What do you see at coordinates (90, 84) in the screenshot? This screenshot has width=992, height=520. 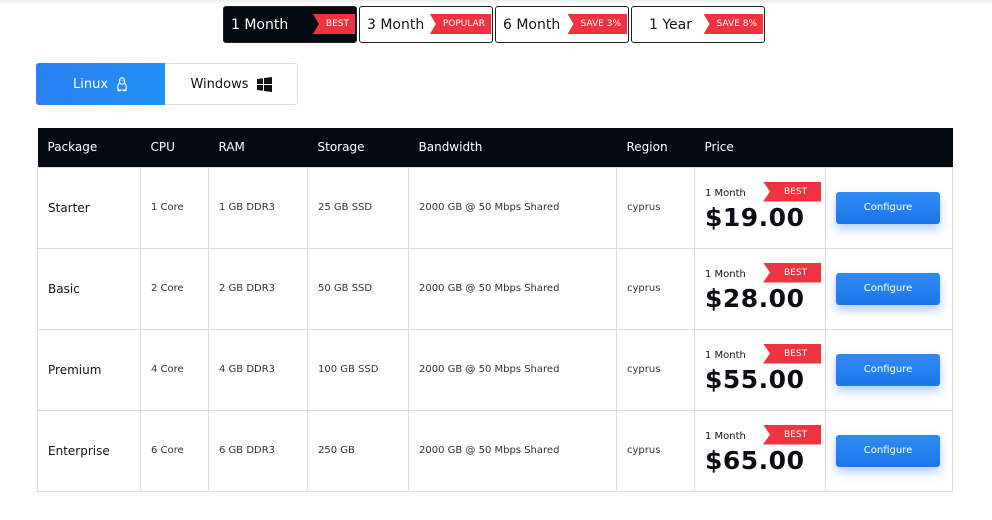 I see `tab-label: Linux` at bounding box center [90, 84].